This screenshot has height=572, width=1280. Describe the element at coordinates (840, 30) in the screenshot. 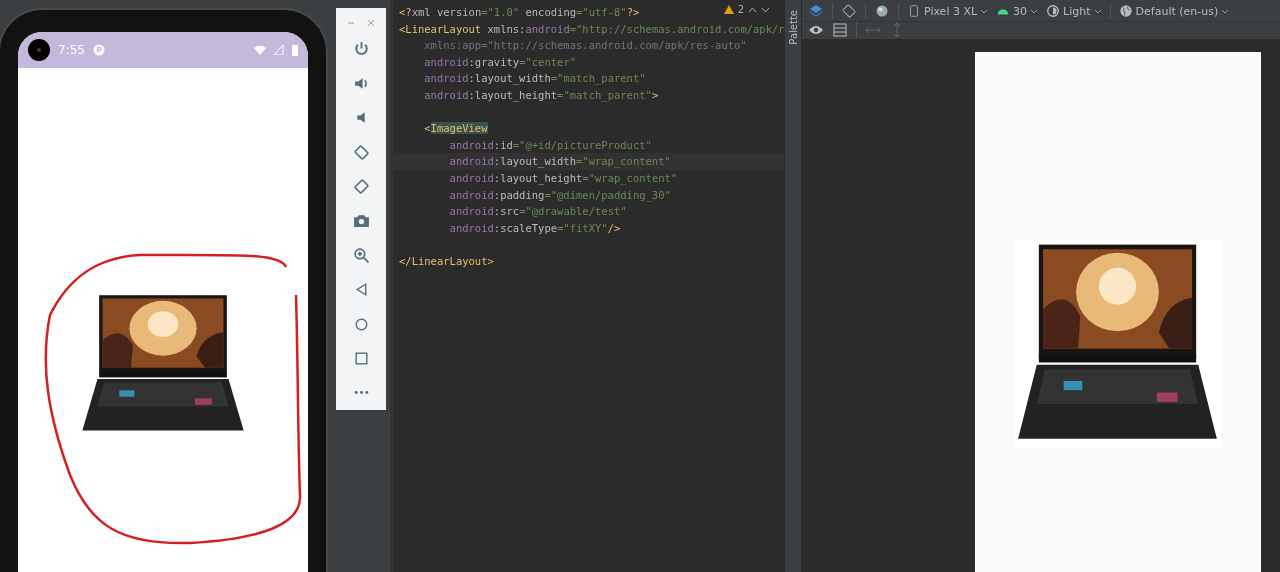

I see `list-layout-icon` at that location.